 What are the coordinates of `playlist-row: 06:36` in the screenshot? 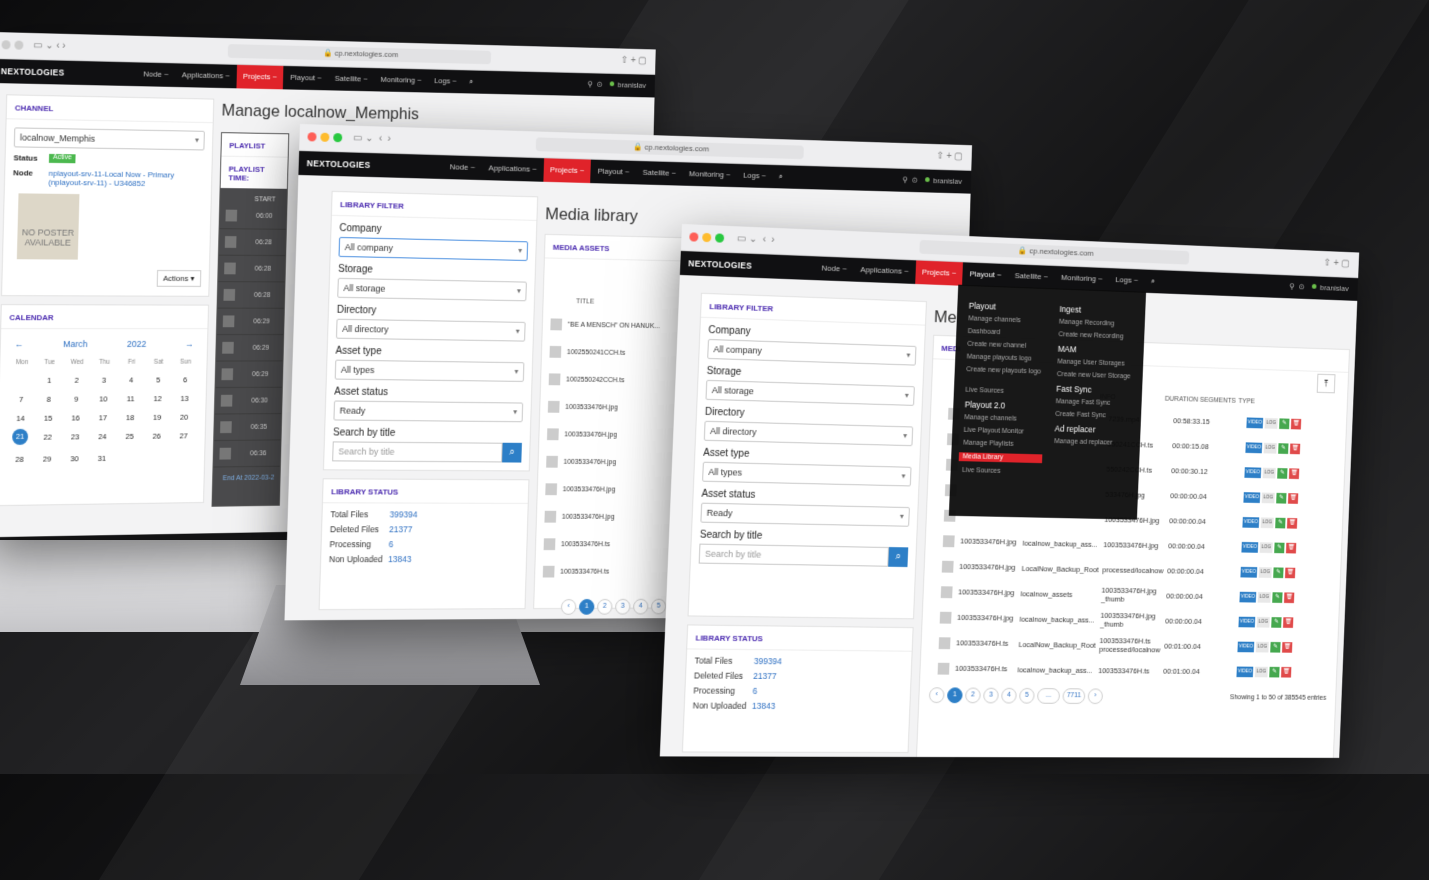 It's located at (246, 453).